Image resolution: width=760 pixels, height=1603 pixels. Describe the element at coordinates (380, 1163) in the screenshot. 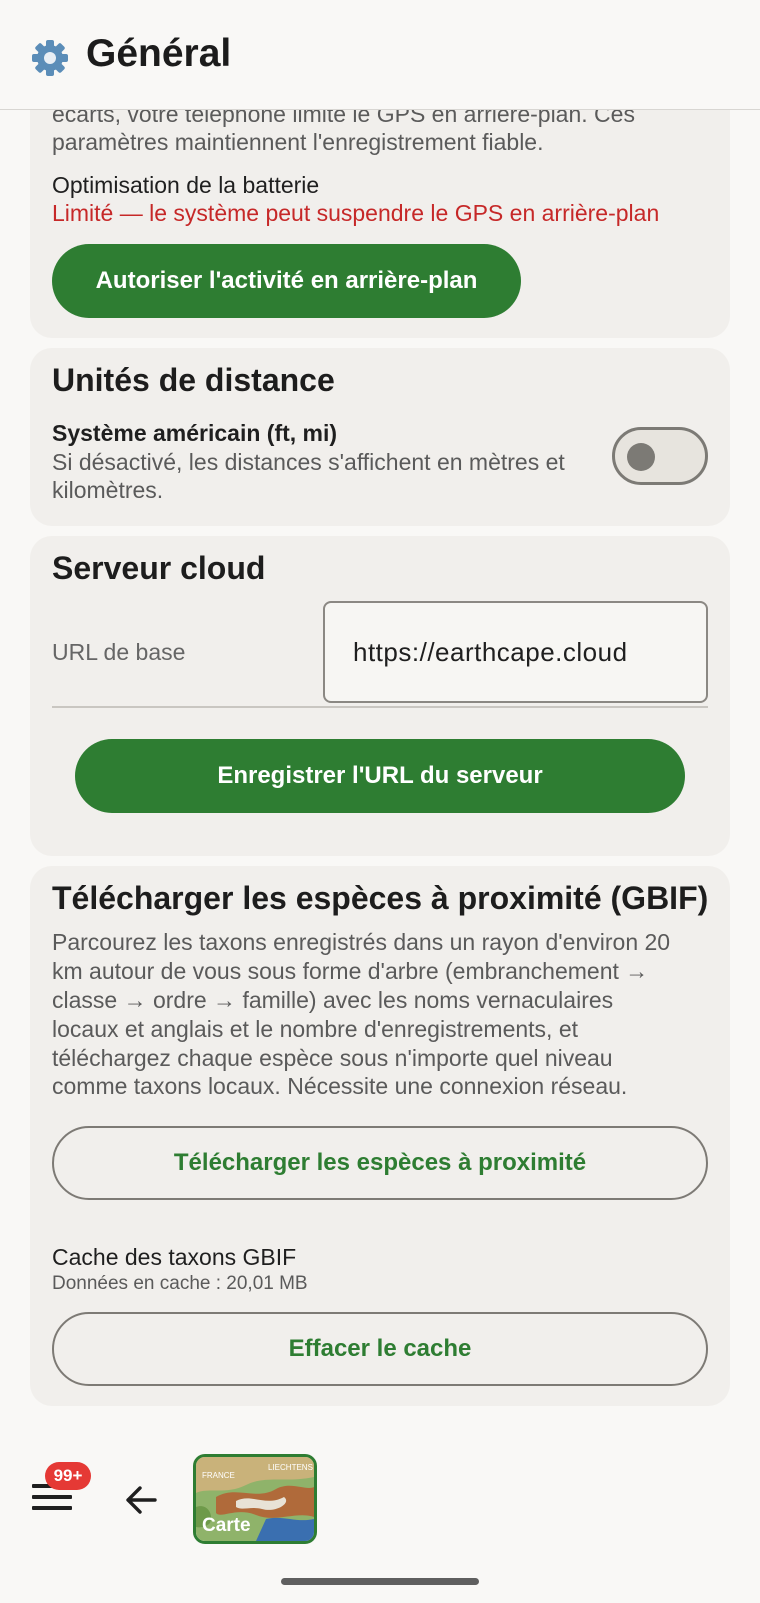

I see `download-nearby-species-button: Télécharger les espèces à proximité` at that location.